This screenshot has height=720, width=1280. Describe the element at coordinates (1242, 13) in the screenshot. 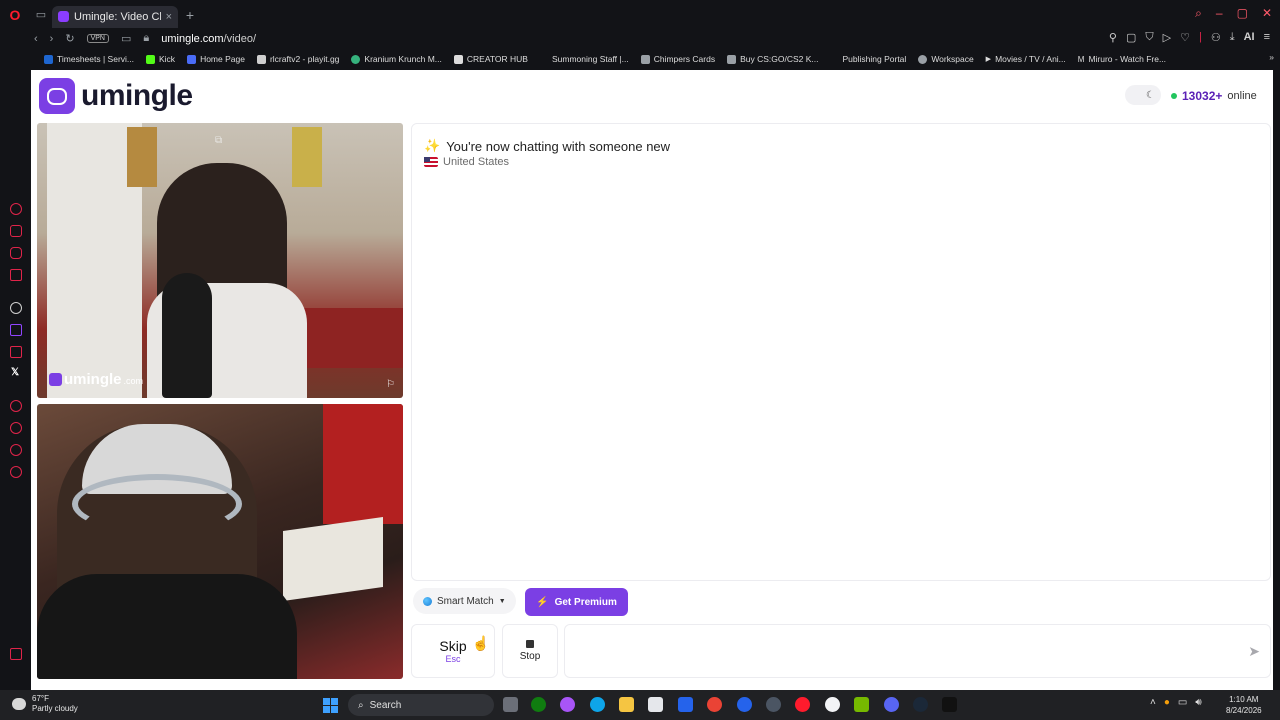

I see `maximize-icon: ▢` at that location.